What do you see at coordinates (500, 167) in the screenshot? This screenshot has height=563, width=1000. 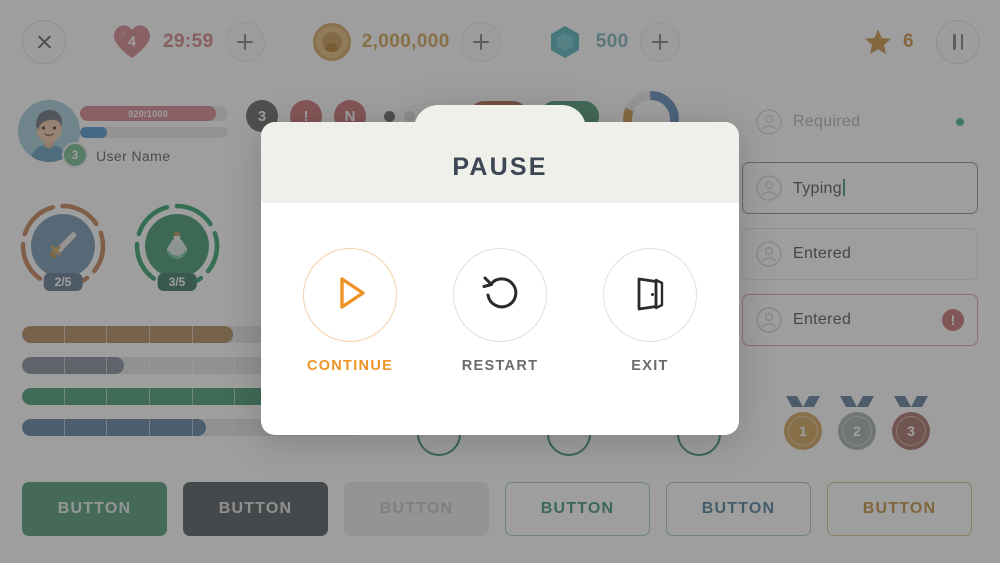 I see `page-title: PAUSE` at bounding box center [500, 167].